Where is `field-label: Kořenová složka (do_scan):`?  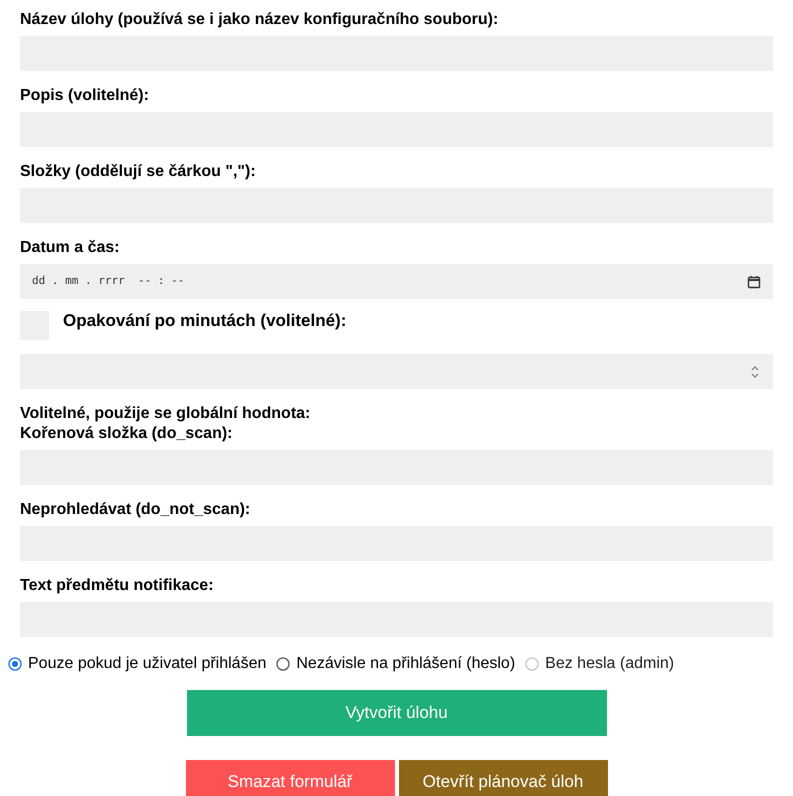
field-label: Kořenová složka (do_scan): is located at coordinates (127, 434).